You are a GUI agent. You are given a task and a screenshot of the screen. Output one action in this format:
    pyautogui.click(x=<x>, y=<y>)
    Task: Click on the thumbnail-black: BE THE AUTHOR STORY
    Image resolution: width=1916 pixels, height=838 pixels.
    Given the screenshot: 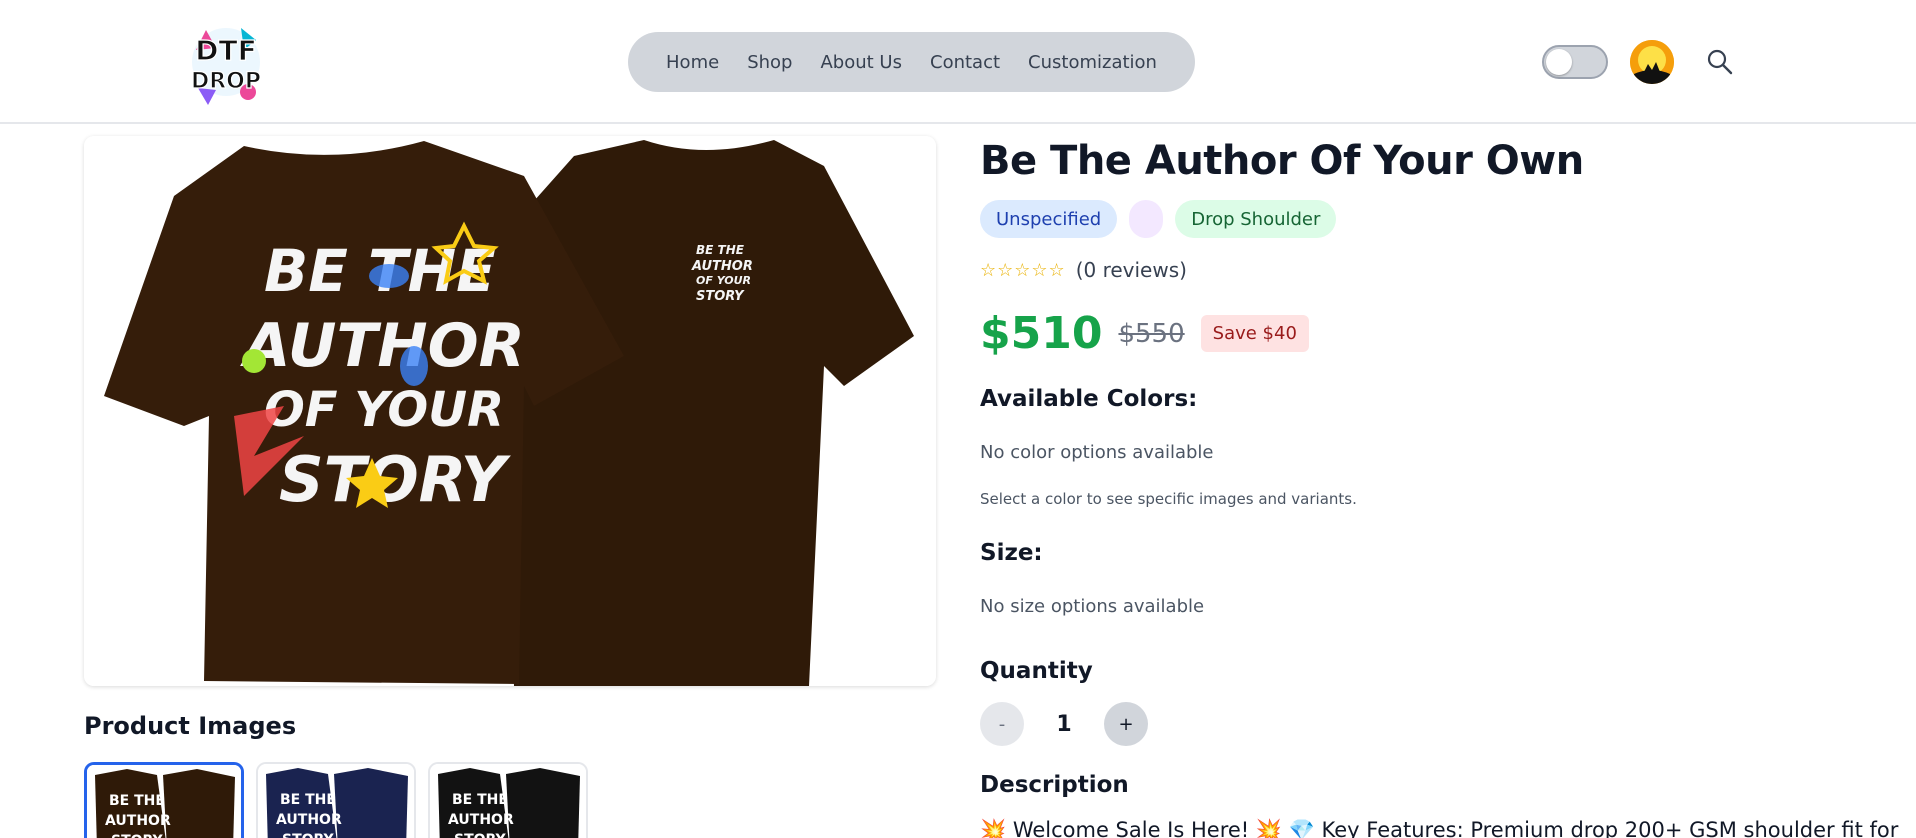 What is the action you would take?
    pyautogui.click(x=508, y=800)
    